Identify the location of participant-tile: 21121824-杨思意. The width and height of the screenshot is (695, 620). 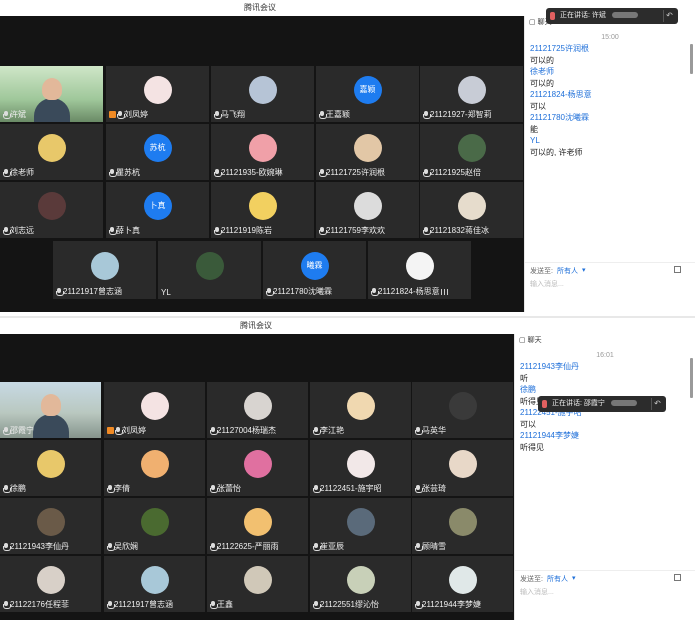
(419, 270).